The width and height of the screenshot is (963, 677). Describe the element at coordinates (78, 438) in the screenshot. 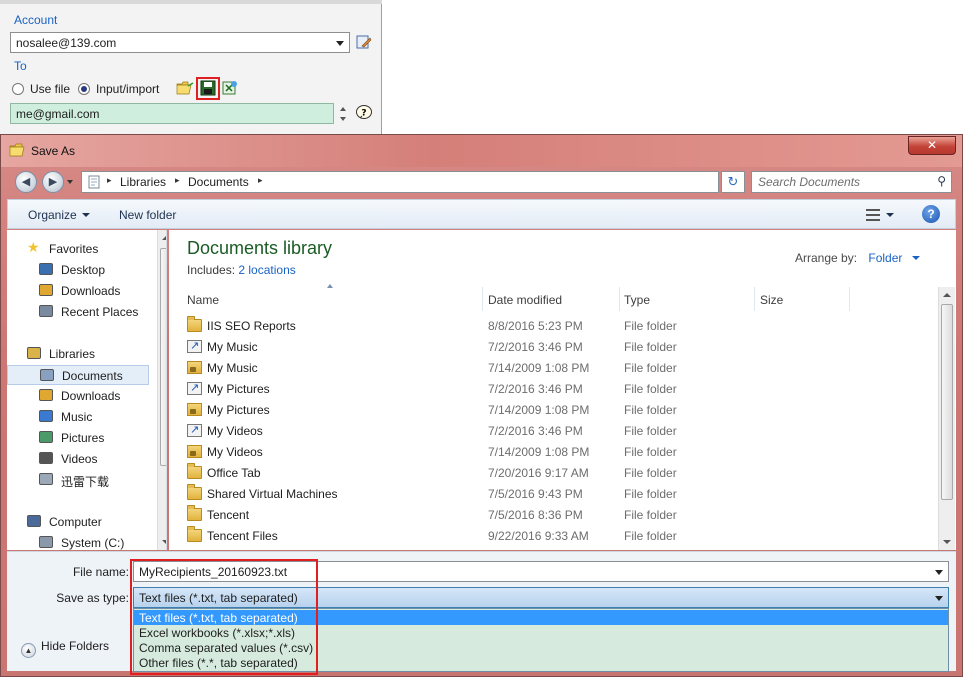

I see `nav-item-pictures: Pictures` at that location.